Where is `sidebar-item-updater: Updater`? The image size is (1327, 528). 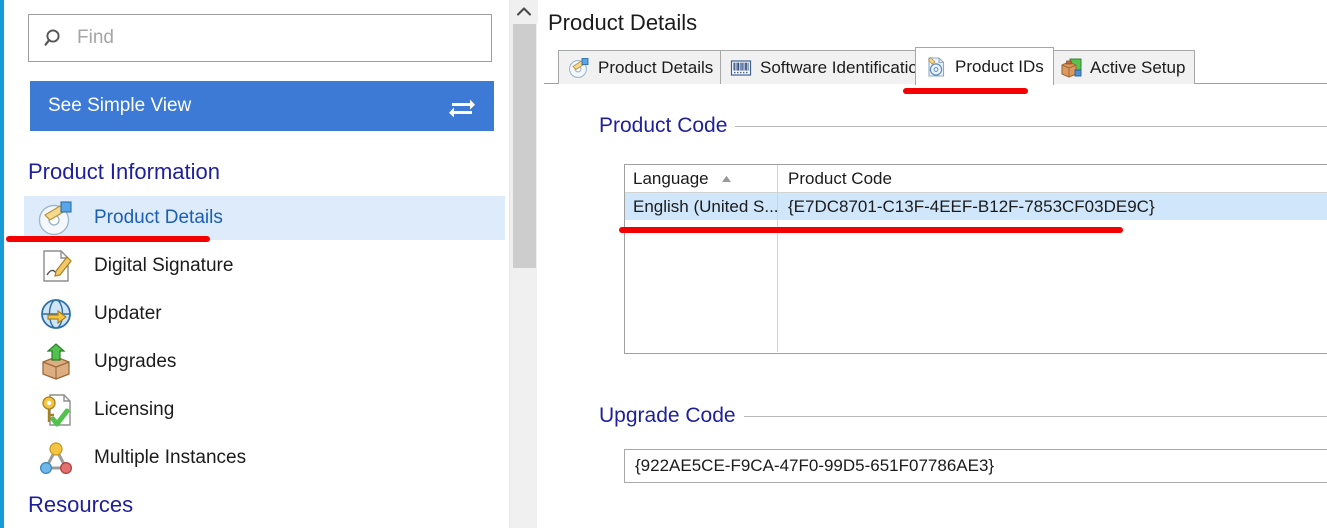 sidebar-item-updater: Updater is located at coordinates (264, 314).